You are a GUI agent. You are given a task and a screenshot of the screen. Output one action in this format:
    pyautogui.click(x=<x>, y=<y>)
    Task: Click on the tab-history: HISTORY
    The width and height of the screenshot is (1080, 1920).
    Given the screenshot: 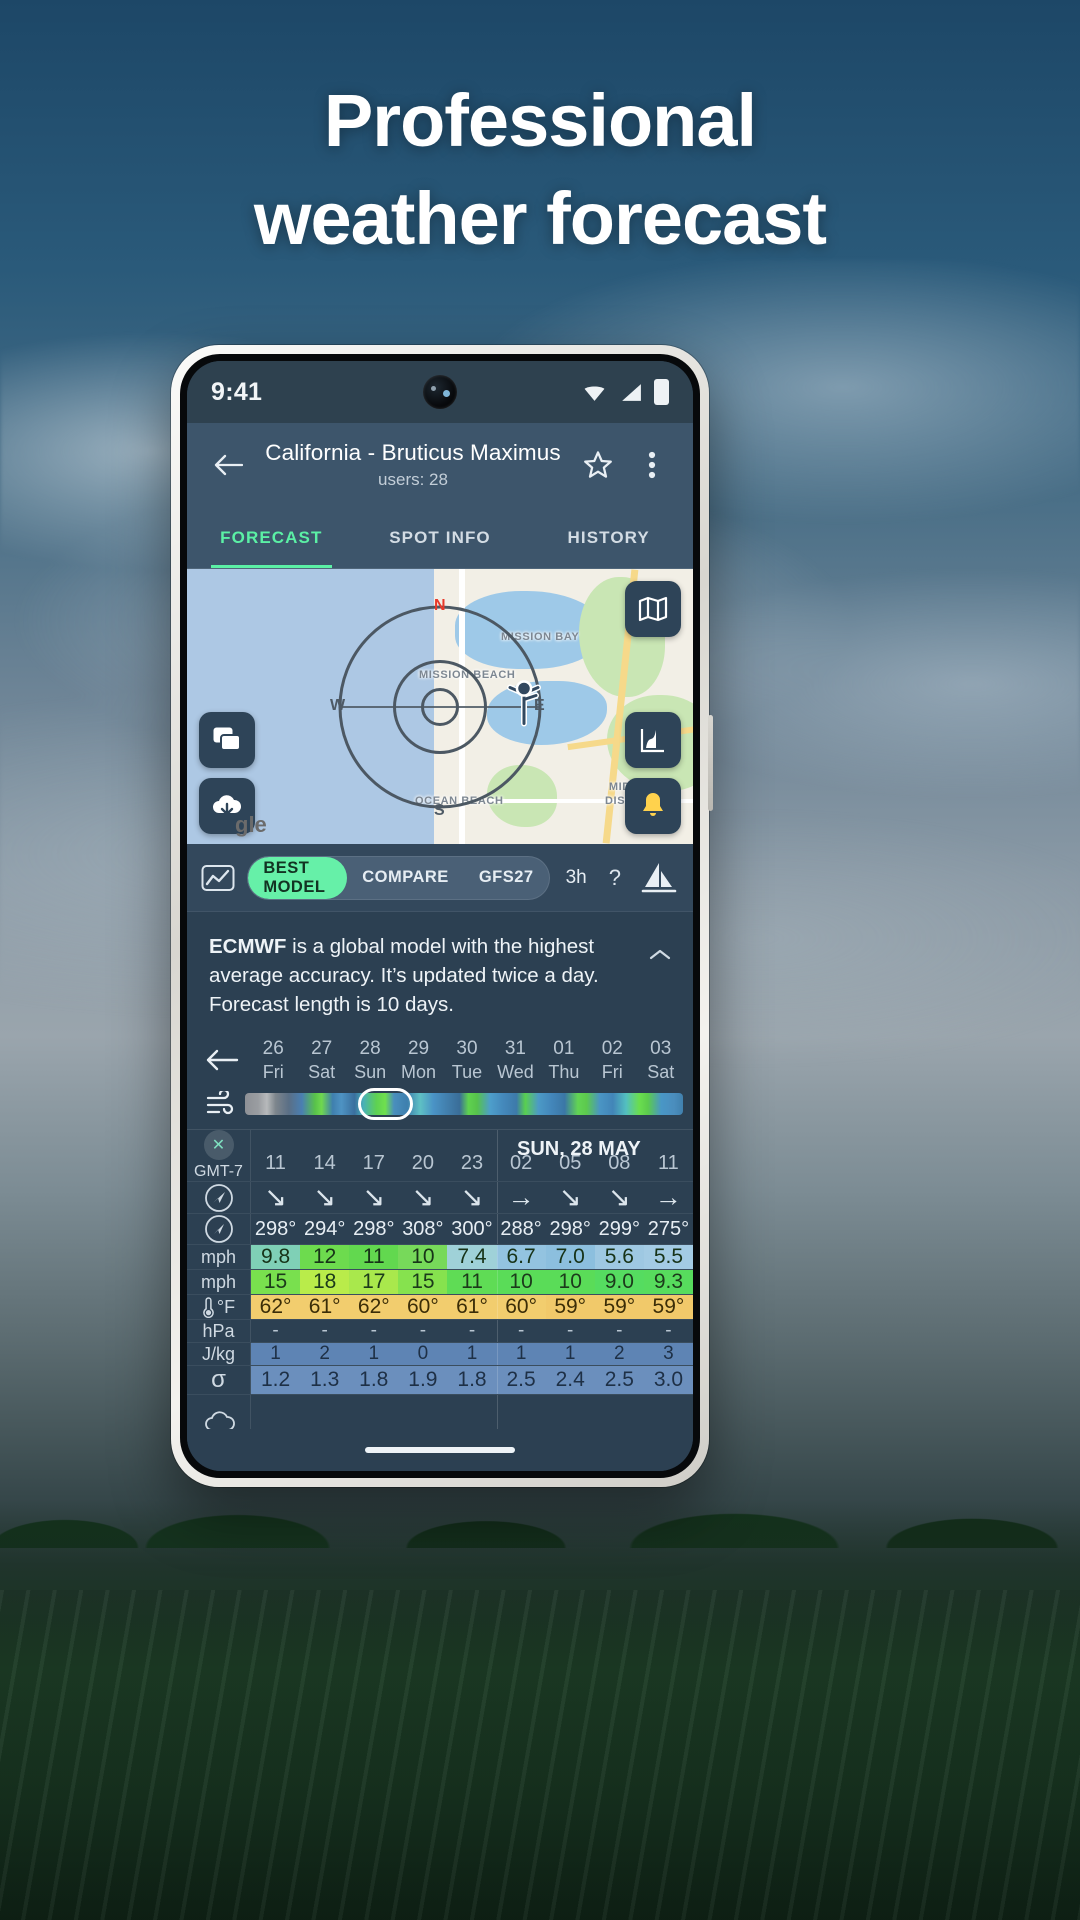 What is the action you would take?
    pyautogui.click(x=608, y=537)
    